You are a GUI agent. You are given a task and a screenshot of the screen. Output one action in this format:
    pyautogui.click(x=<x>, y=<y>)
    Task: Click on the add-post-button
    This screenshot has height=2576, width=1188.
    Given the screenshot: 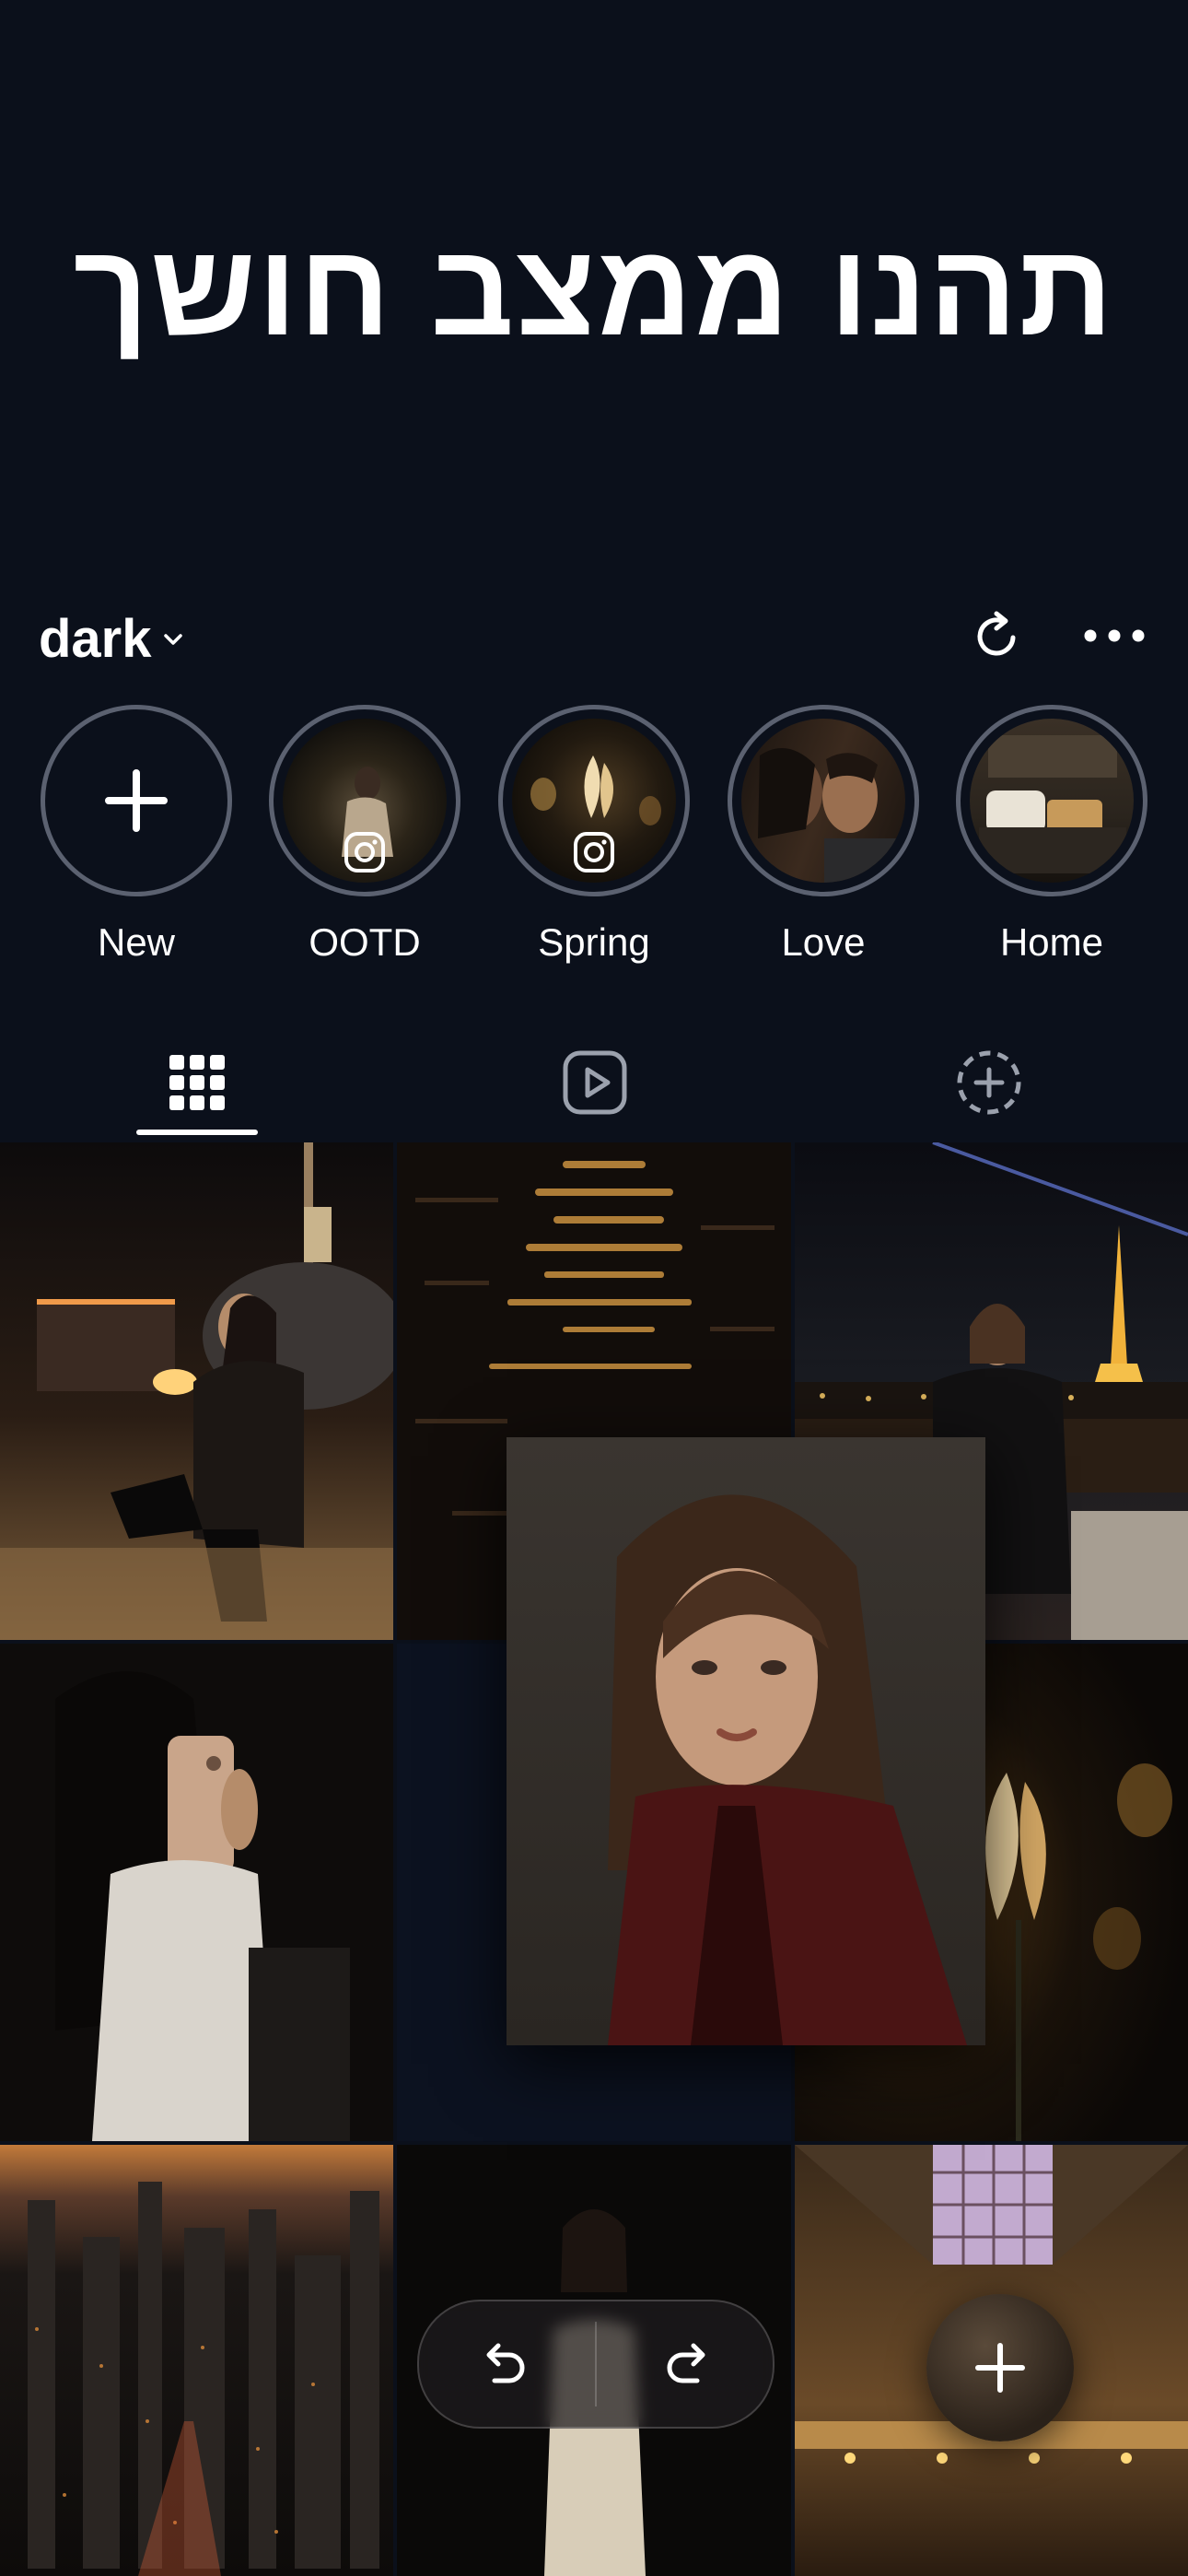 What is the action you would take?
    pyautogui.click(x=1000, y=2367)
    